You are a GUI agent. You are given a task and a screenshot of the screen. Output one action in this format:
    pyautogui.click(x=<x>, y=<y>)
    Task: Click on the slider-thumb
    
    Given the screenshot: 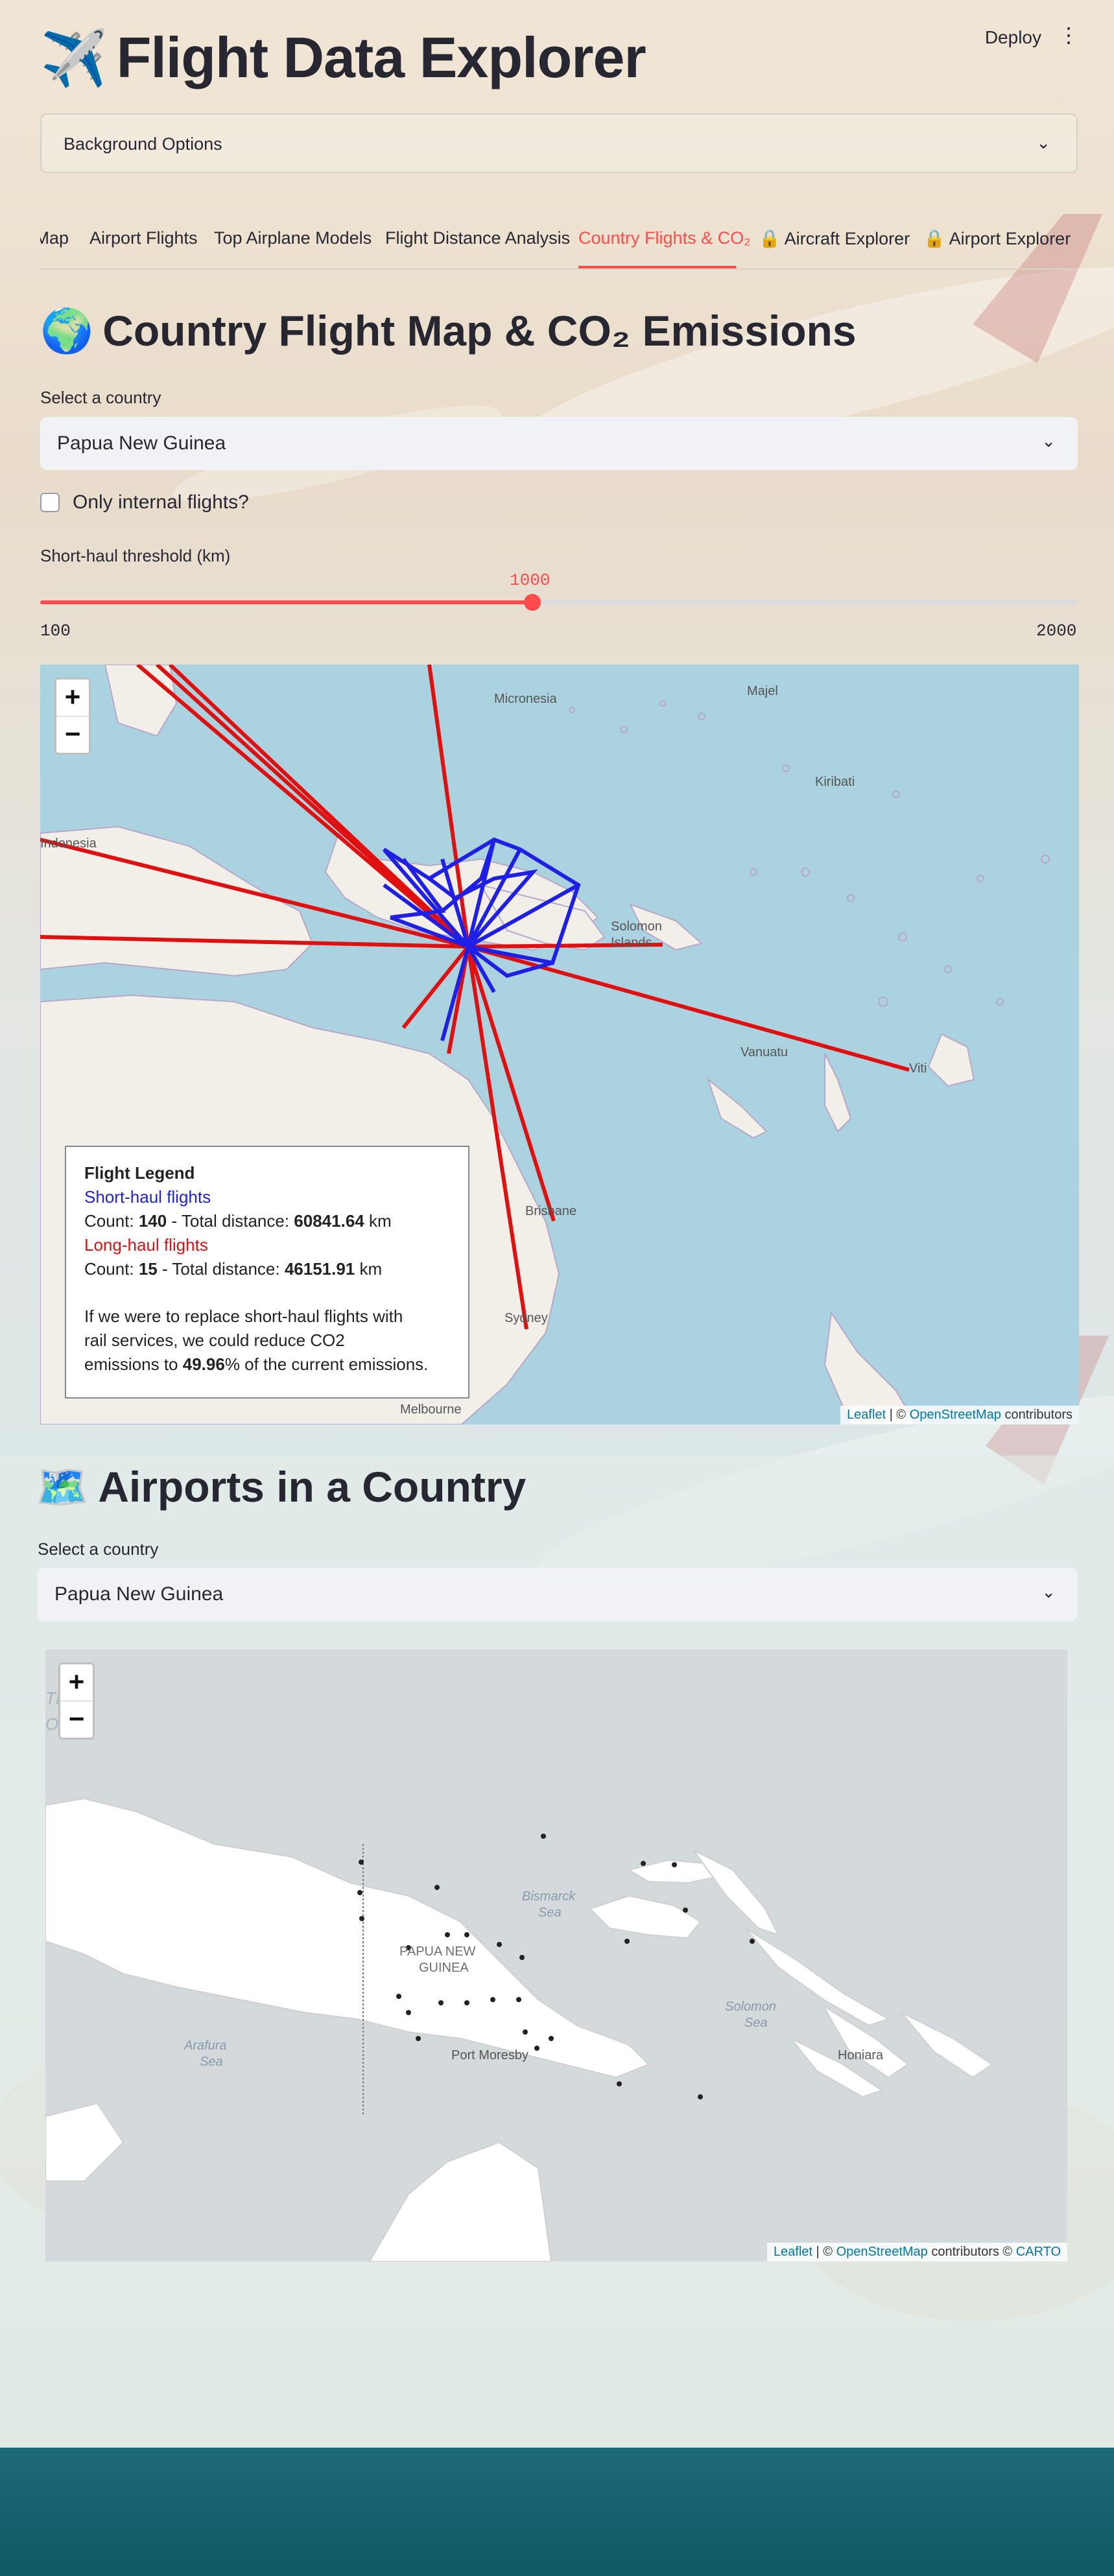 What is the action you would take?
    pyautogui.click(x=533, y=602)
    